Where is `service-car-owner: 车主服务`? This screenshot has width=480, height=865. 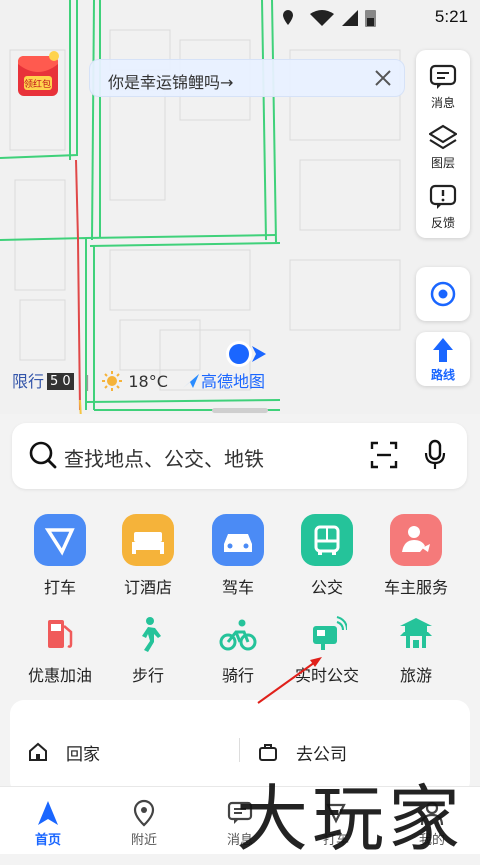
service-car-owner: 车主服务 is located at coordinates (416, 556).